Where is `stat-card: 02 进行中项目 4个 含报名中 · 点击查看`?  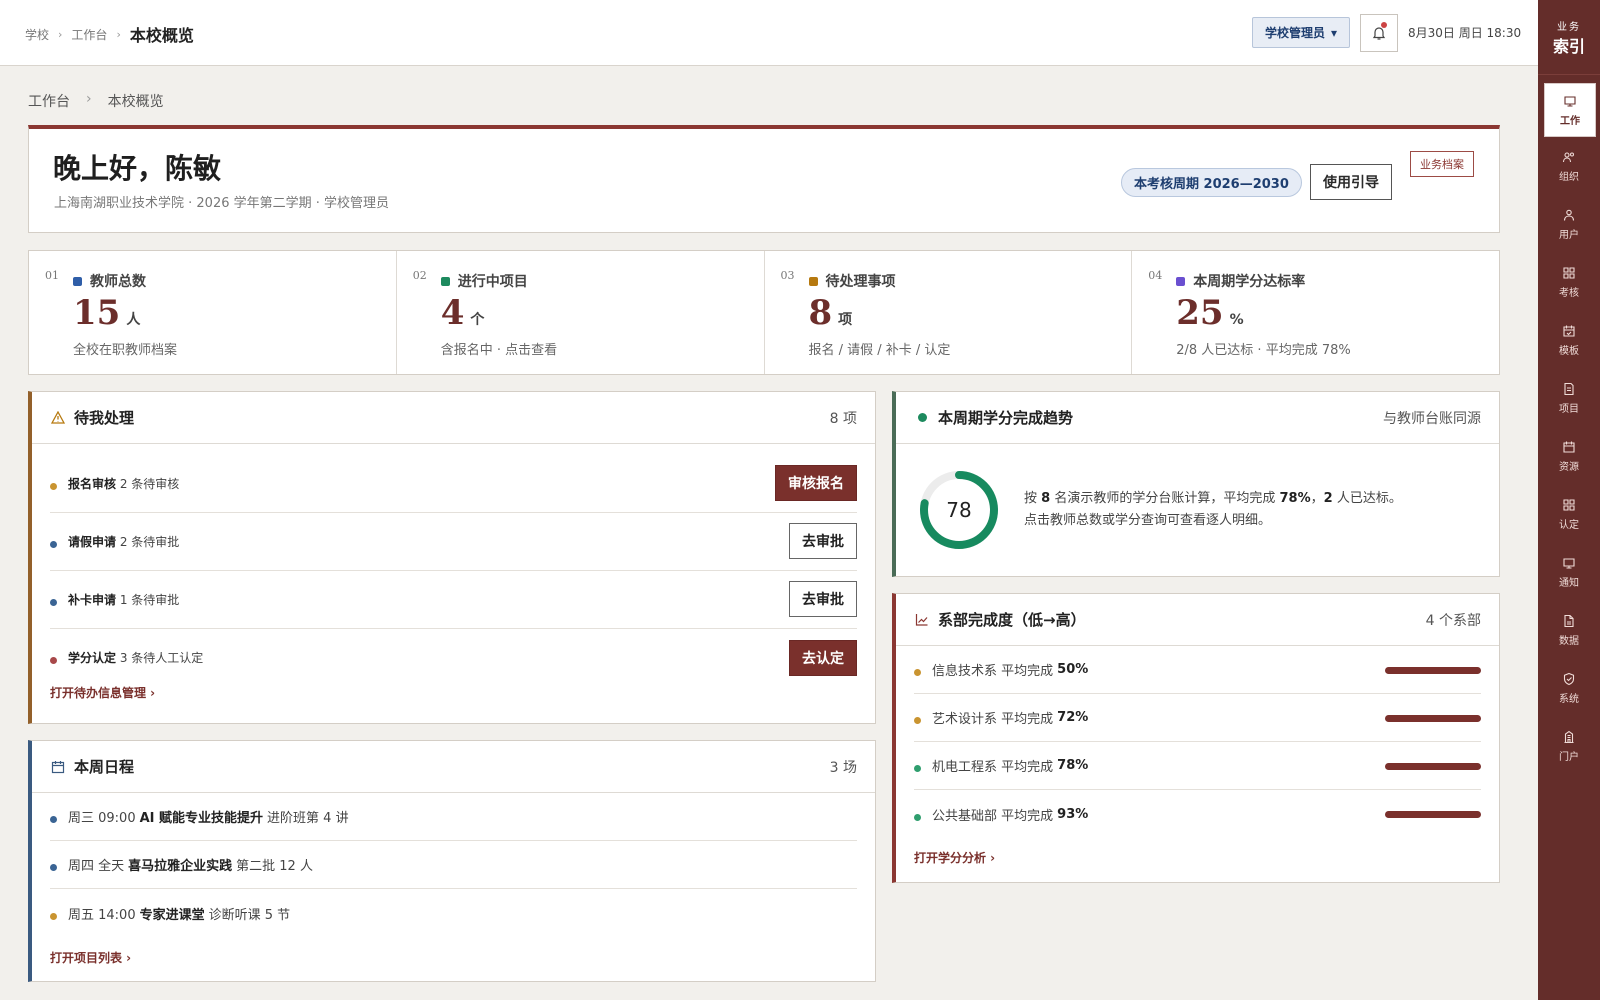
stat-card: 02 进行中项目 4个 含报名中 · 点击查看 is located at coordinates (581, 312).